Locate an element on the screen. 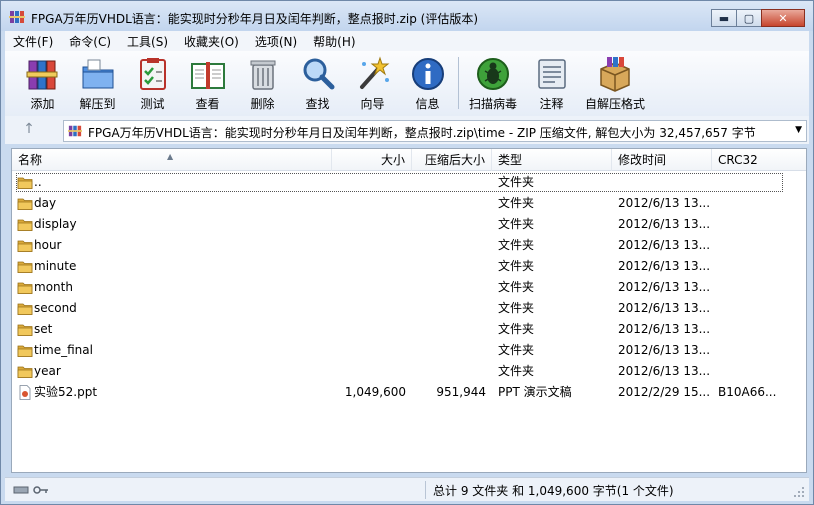  file-name: hour is located at coordinates (48, 245).